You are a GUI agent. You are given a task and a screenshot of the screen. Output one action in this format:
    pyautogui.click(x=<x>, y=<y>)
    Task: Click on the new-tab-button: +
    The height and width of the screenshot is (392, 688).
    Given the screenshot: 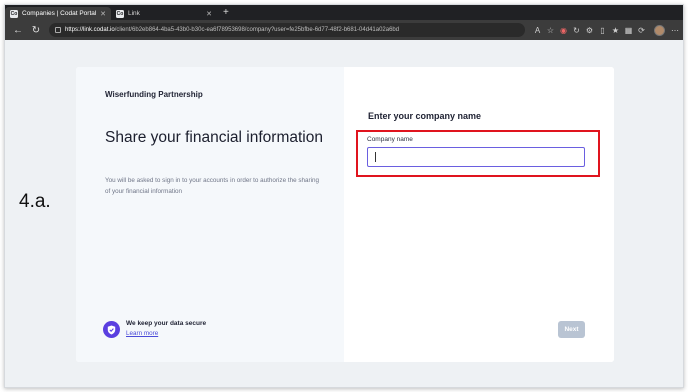 What is the action you would take?
    pyautogui.click(x=226, y=13)
    